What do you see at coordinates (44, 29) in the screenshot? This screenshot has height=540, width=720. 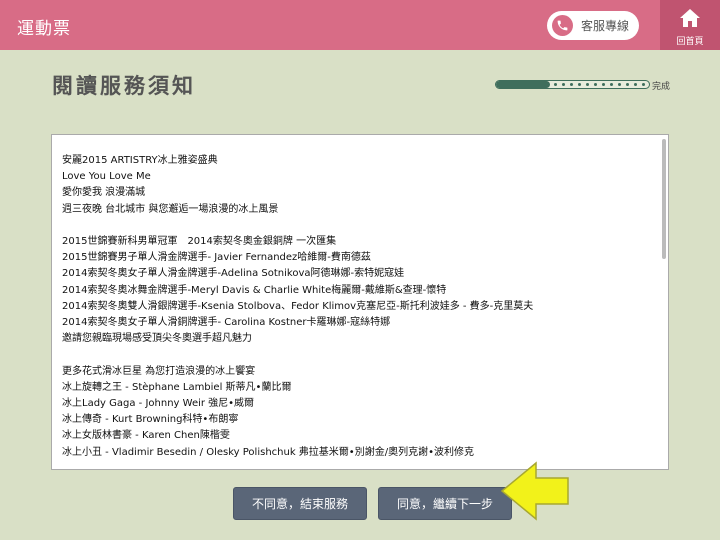 I see `brand-title: 運動票` at bounding box center [44, 29].